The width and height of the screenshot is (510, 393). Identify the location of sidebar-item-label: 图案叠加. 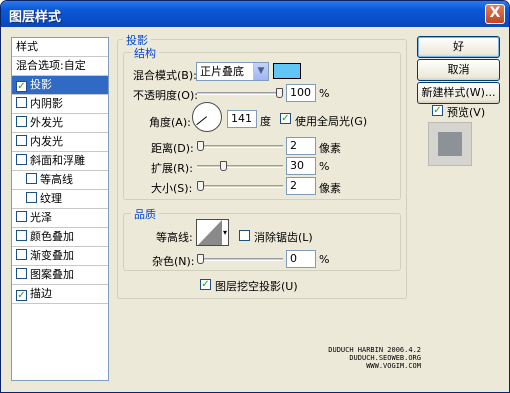
(52, 274).